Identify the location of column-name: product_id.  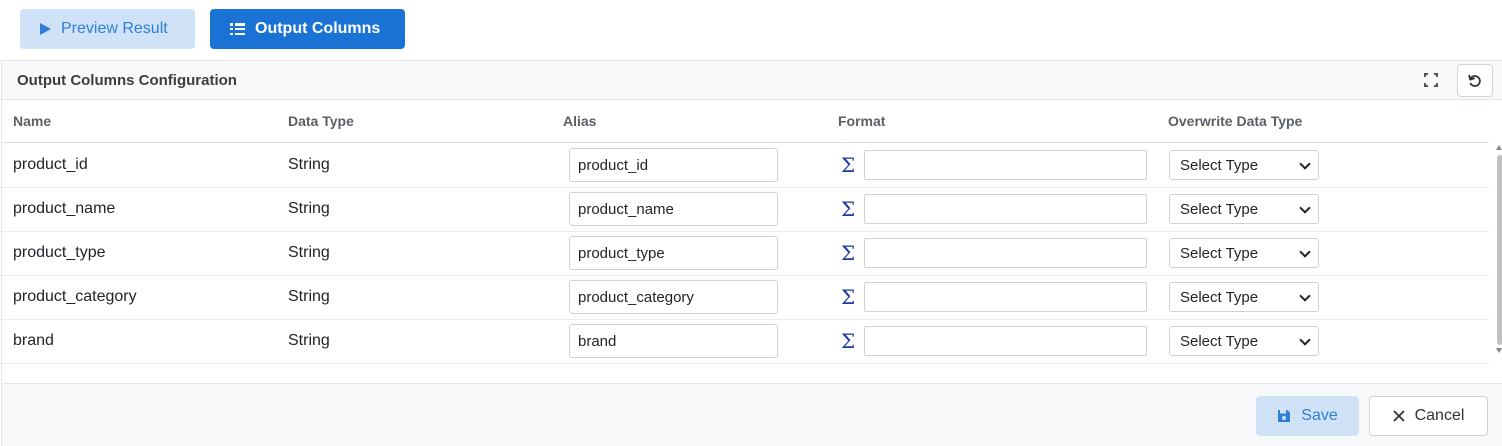
(50, 164).